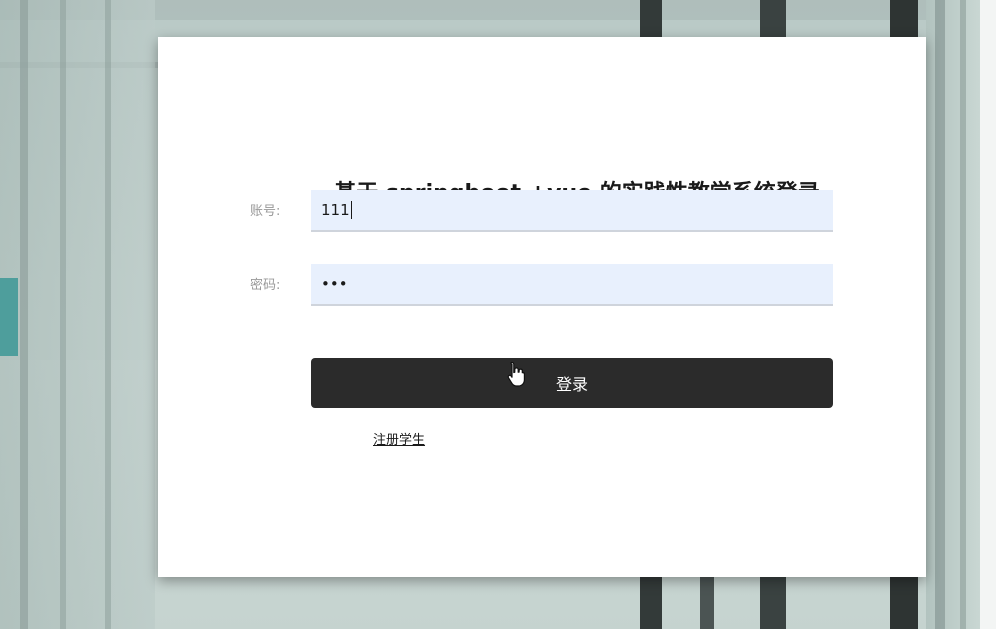 The width and height of the screenshot is (996, 629). Describe the element at coordinates (988, 314) in the screenshot. I see `background-edge` at that location.